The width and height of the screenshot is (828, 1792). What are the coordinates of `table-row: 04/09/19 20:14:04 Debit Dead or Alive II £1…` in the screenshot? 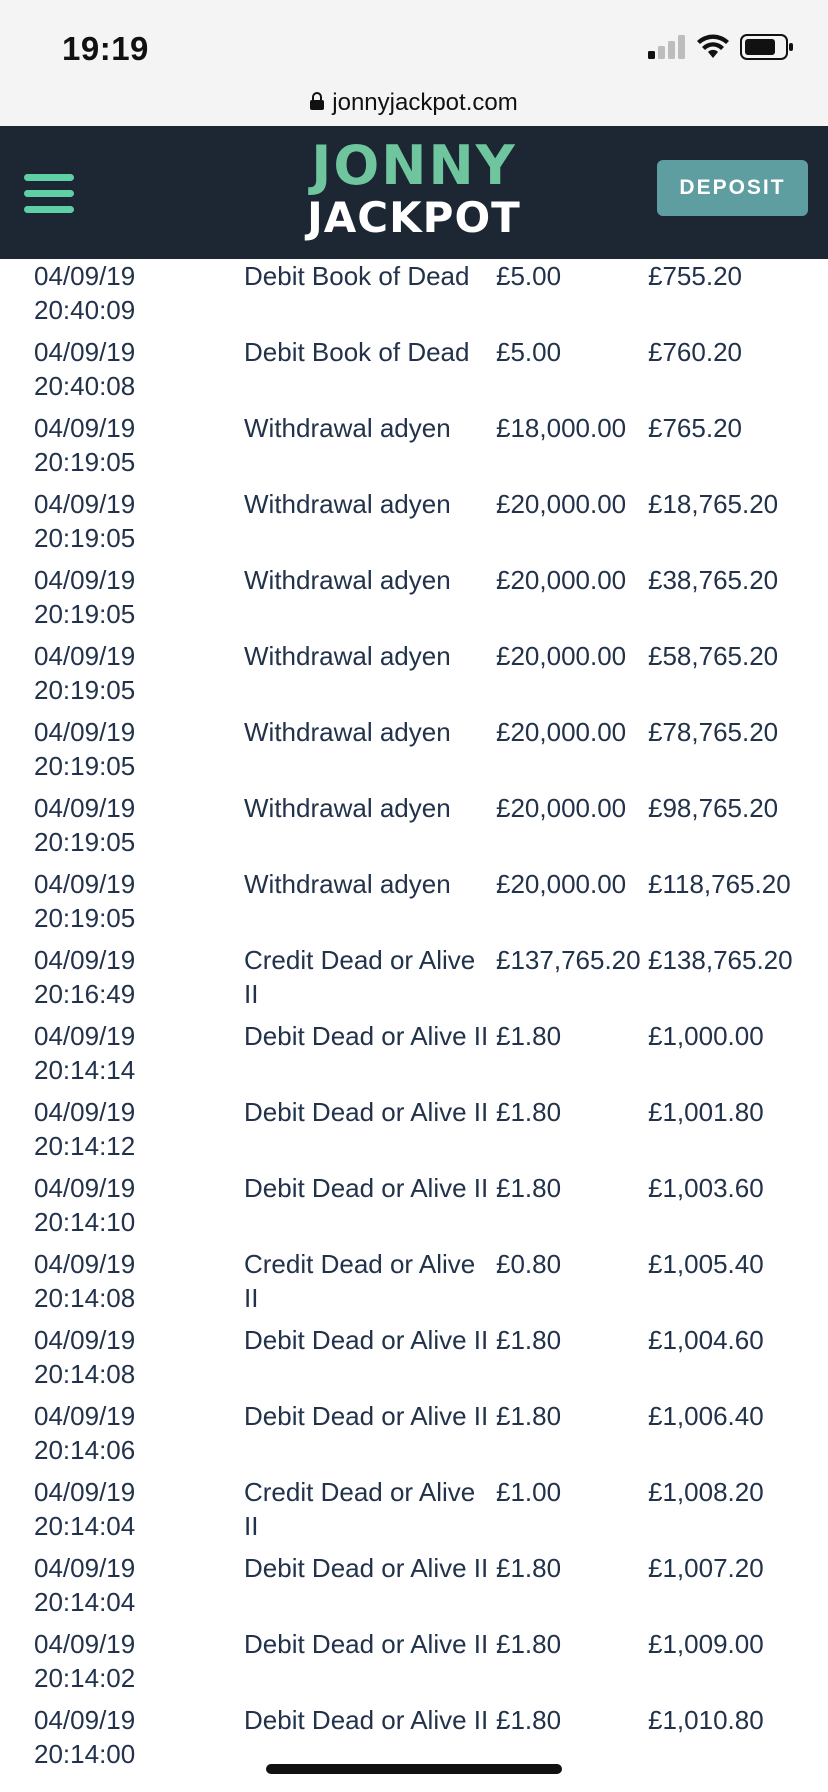 It's located at (414, 1583).